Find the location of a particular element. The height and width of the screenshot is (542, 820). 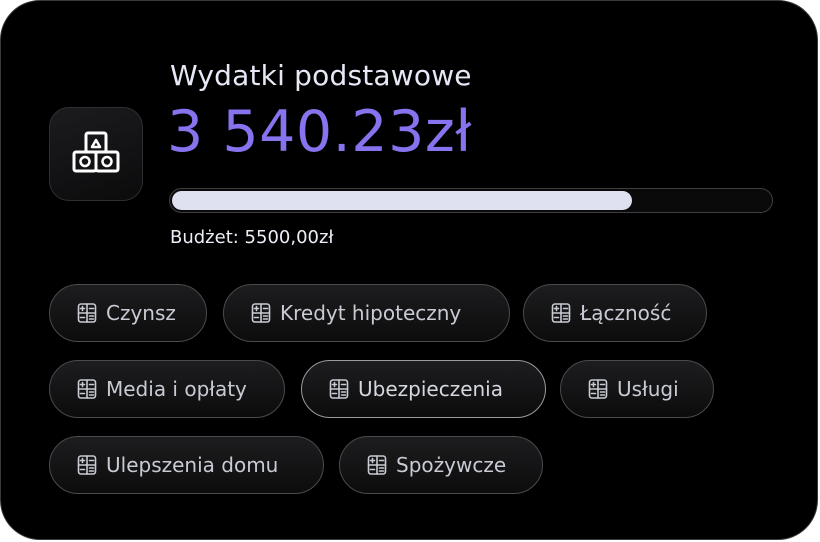

chip-label: Media i opłaty is located at coordinates (176, 389).